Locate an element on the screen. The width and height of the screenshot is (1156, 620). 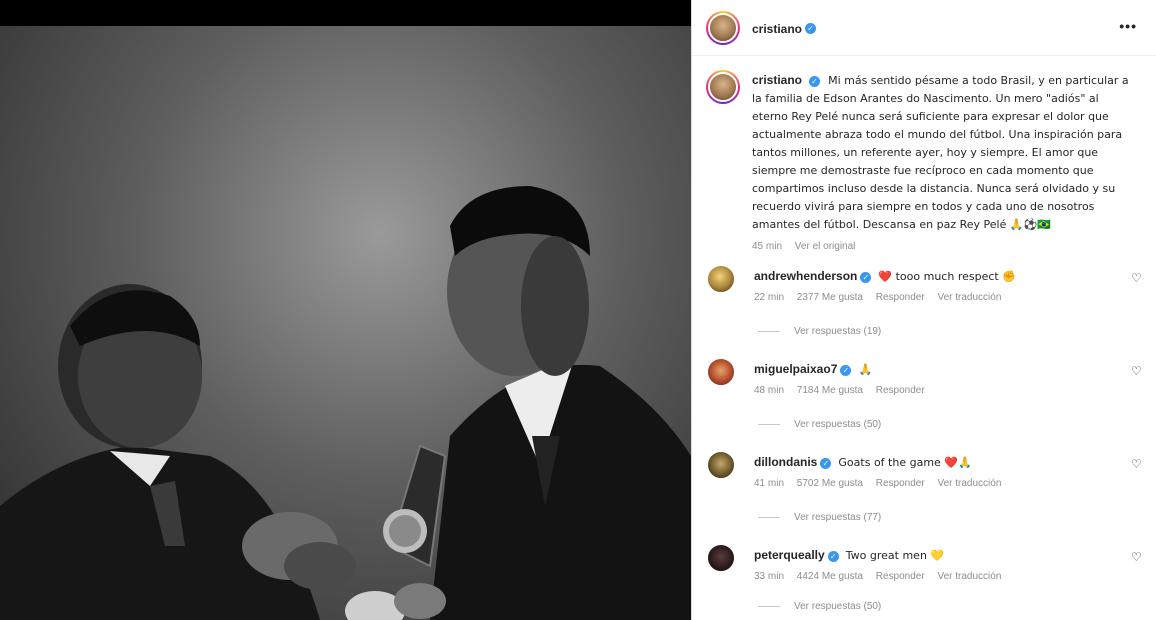
comment-time: 33 min is located at coordinates (769, 576).